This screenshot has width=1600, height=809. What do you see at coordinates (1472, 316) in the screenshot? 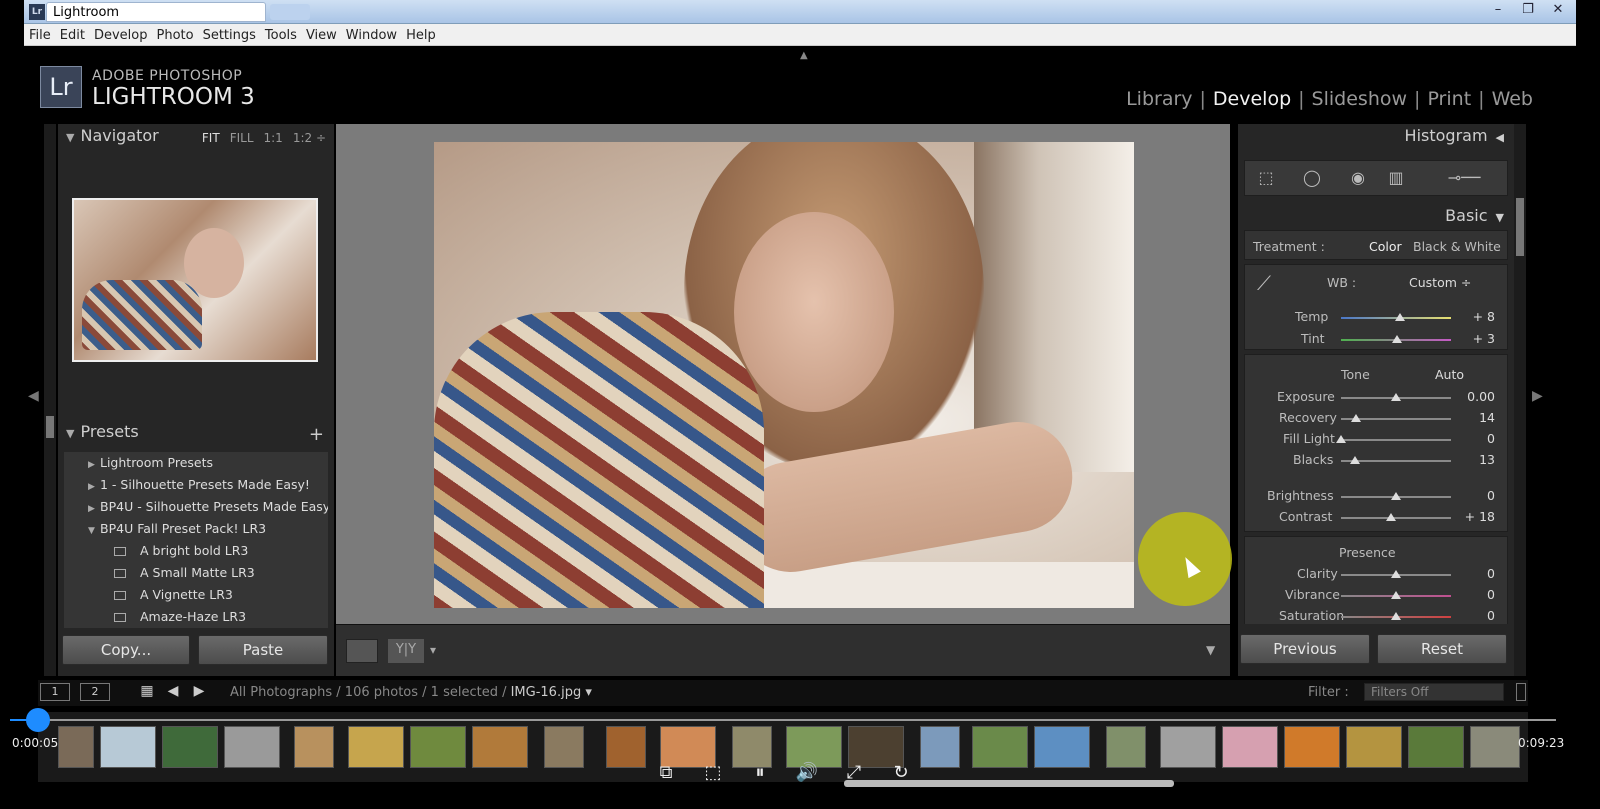
I see `temp-value: + 8` at bounding box center [1472, 316].